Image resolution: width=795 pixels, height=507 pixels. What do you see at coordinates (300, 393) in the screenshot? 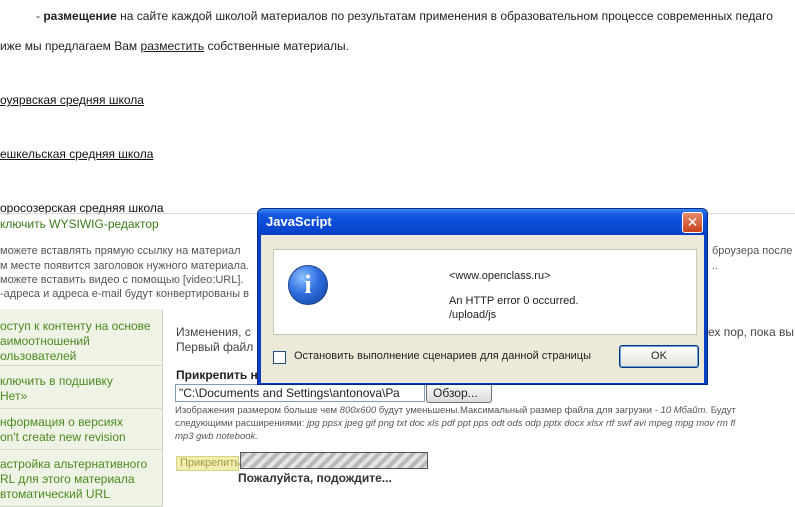
I see `file-path-input: "C:\Documents and Settings\antonova\Ра` at bounding box center [300, 393].